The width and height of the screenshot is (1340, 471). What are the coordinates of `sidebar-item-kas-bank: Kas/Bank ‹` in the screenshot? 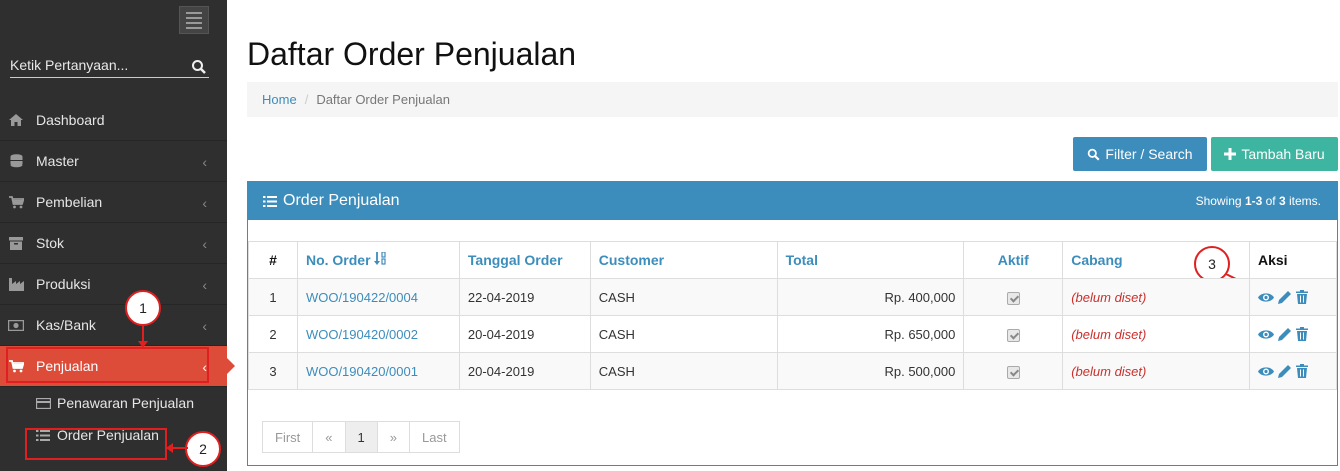 It's located at (113, 325).